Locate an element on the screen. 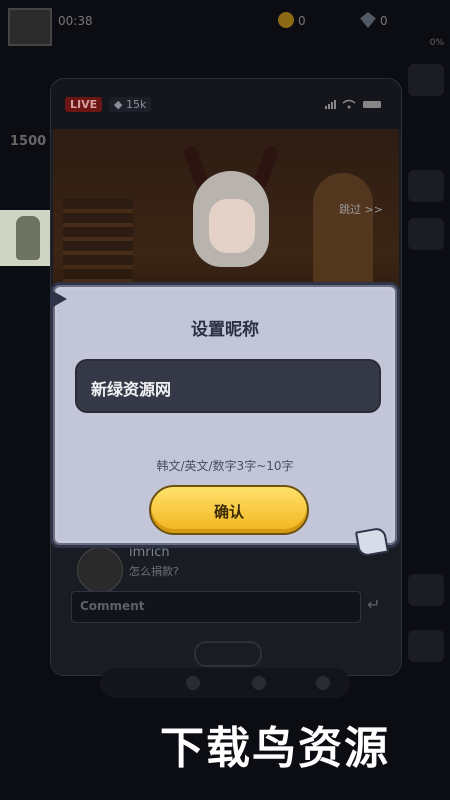  timer-label: 00:38 is located at coordinates (75, 21).